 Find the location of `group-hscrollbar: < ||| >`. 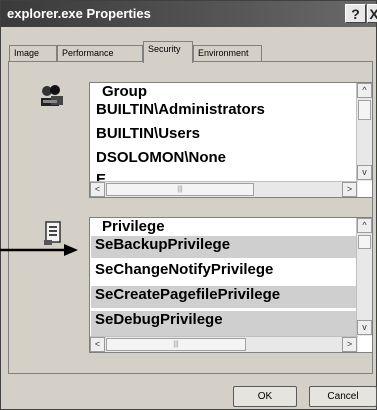

group-hscrollbar: < ||| > is located at coordinates (224, 189).